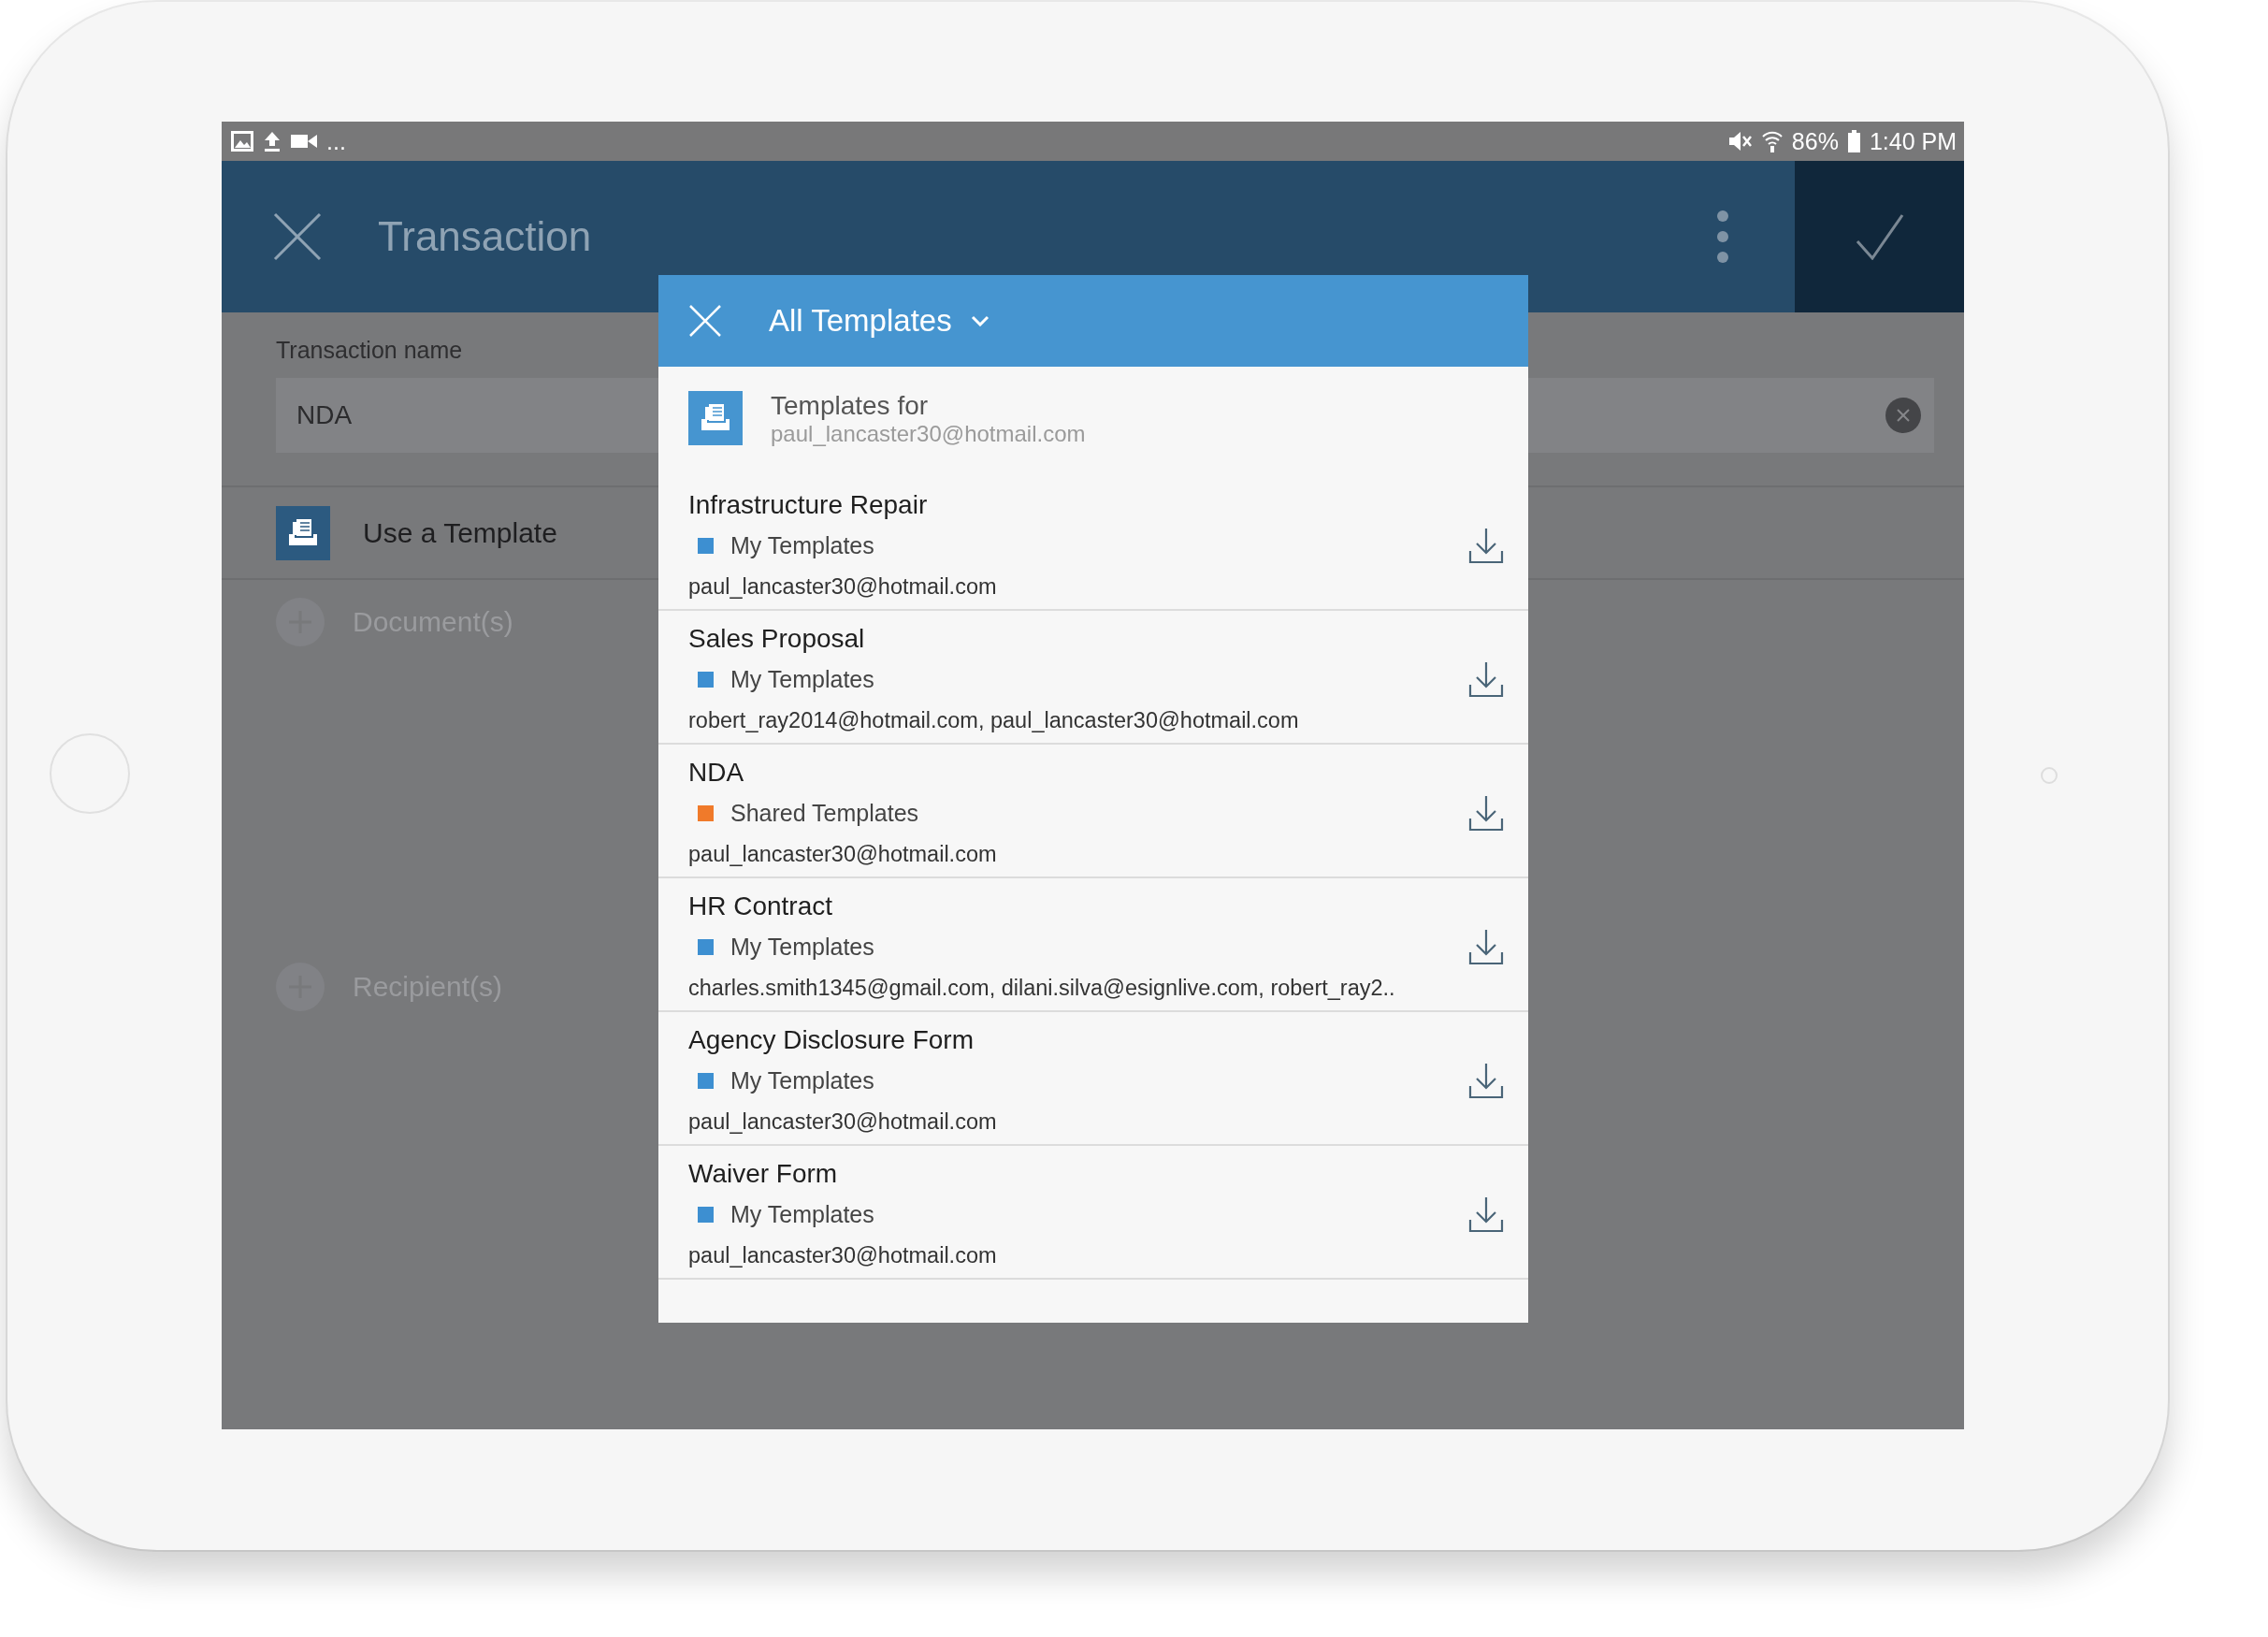  I want to click on owner-label: Templates for, so click(850, 406).